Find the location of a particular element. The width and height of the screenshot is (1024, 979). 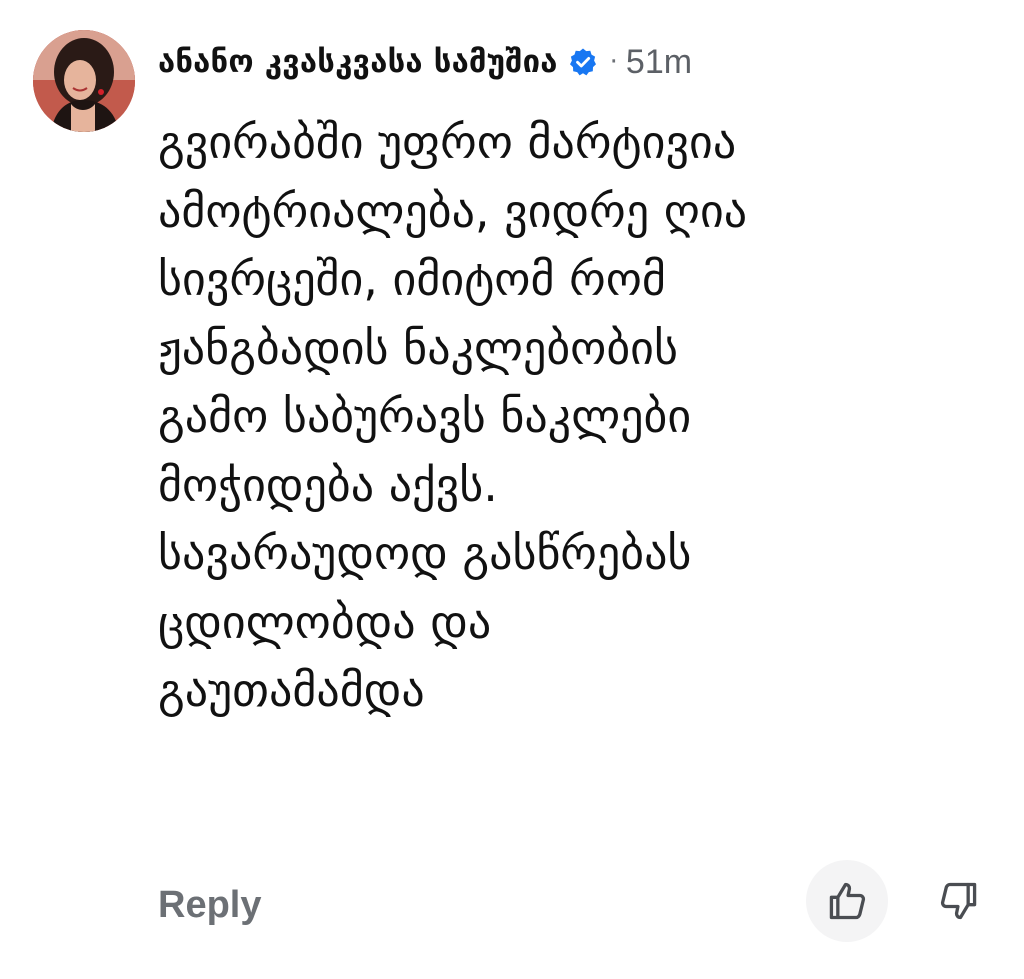

comment-body-line: მოჭიდება აქვს. is located at coordinates (328, 484).